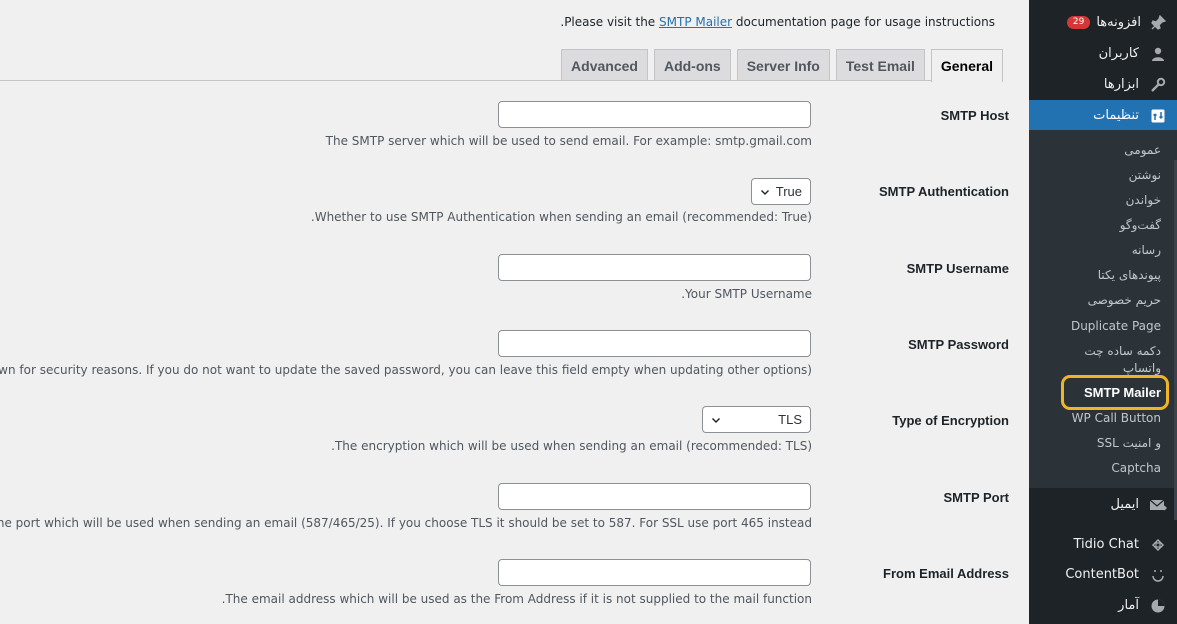  I want to click on tab-general: General, so click(966, 65).